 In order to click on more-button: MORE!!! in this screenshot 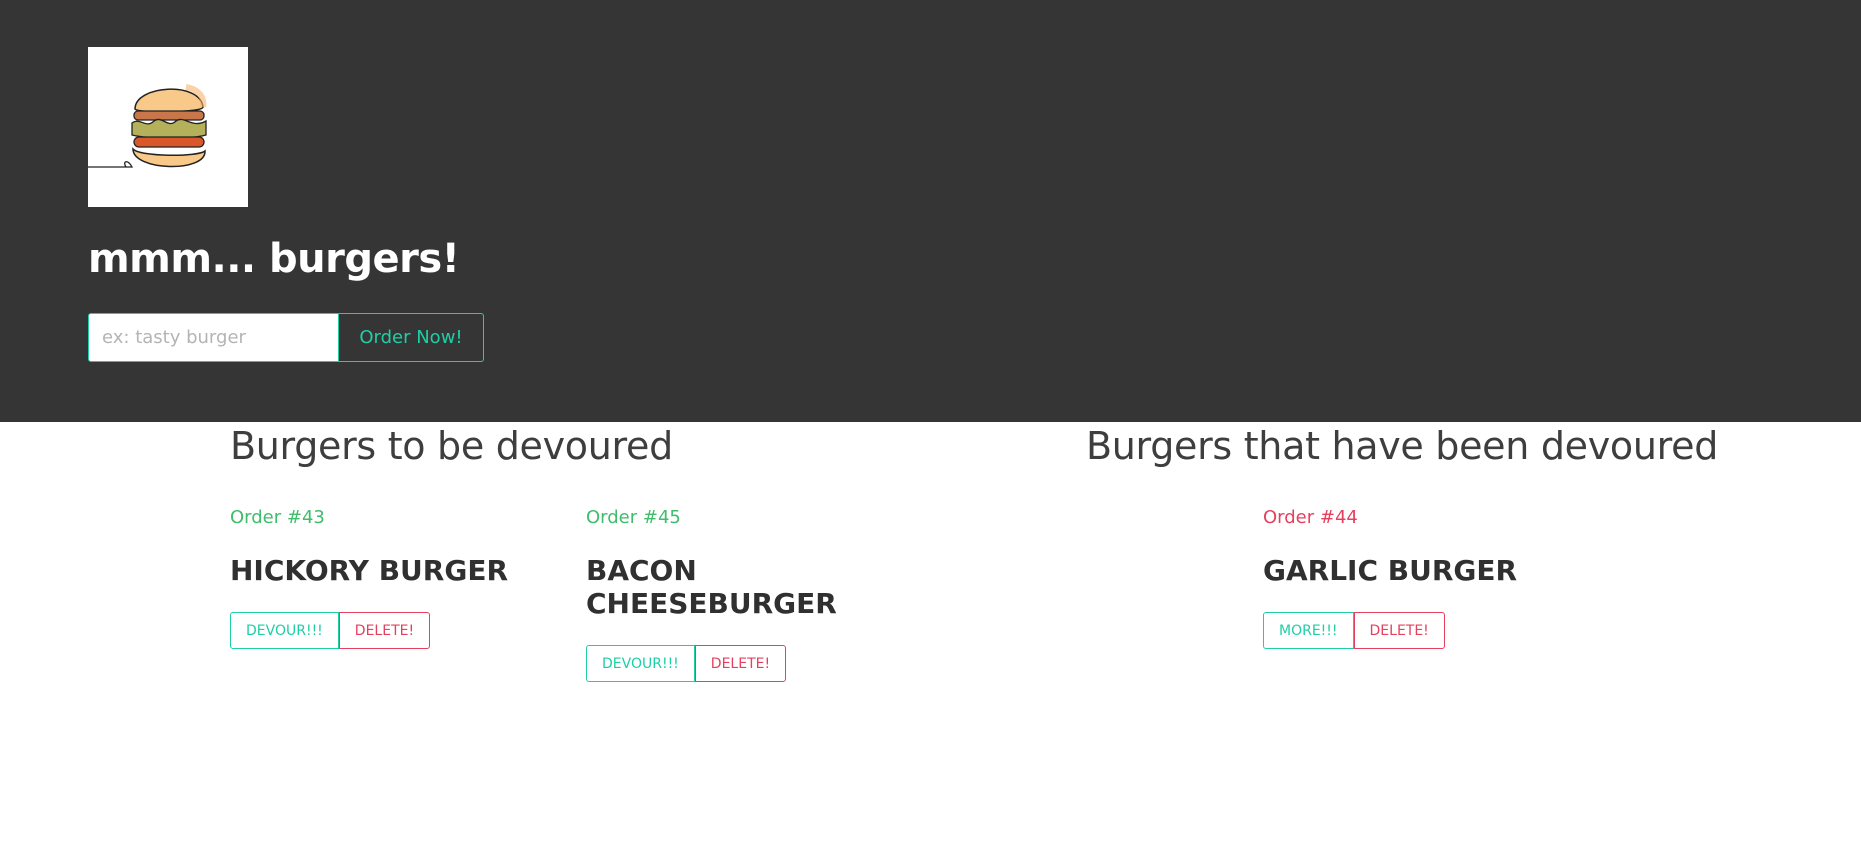, I will do `click(1308, 630)`.